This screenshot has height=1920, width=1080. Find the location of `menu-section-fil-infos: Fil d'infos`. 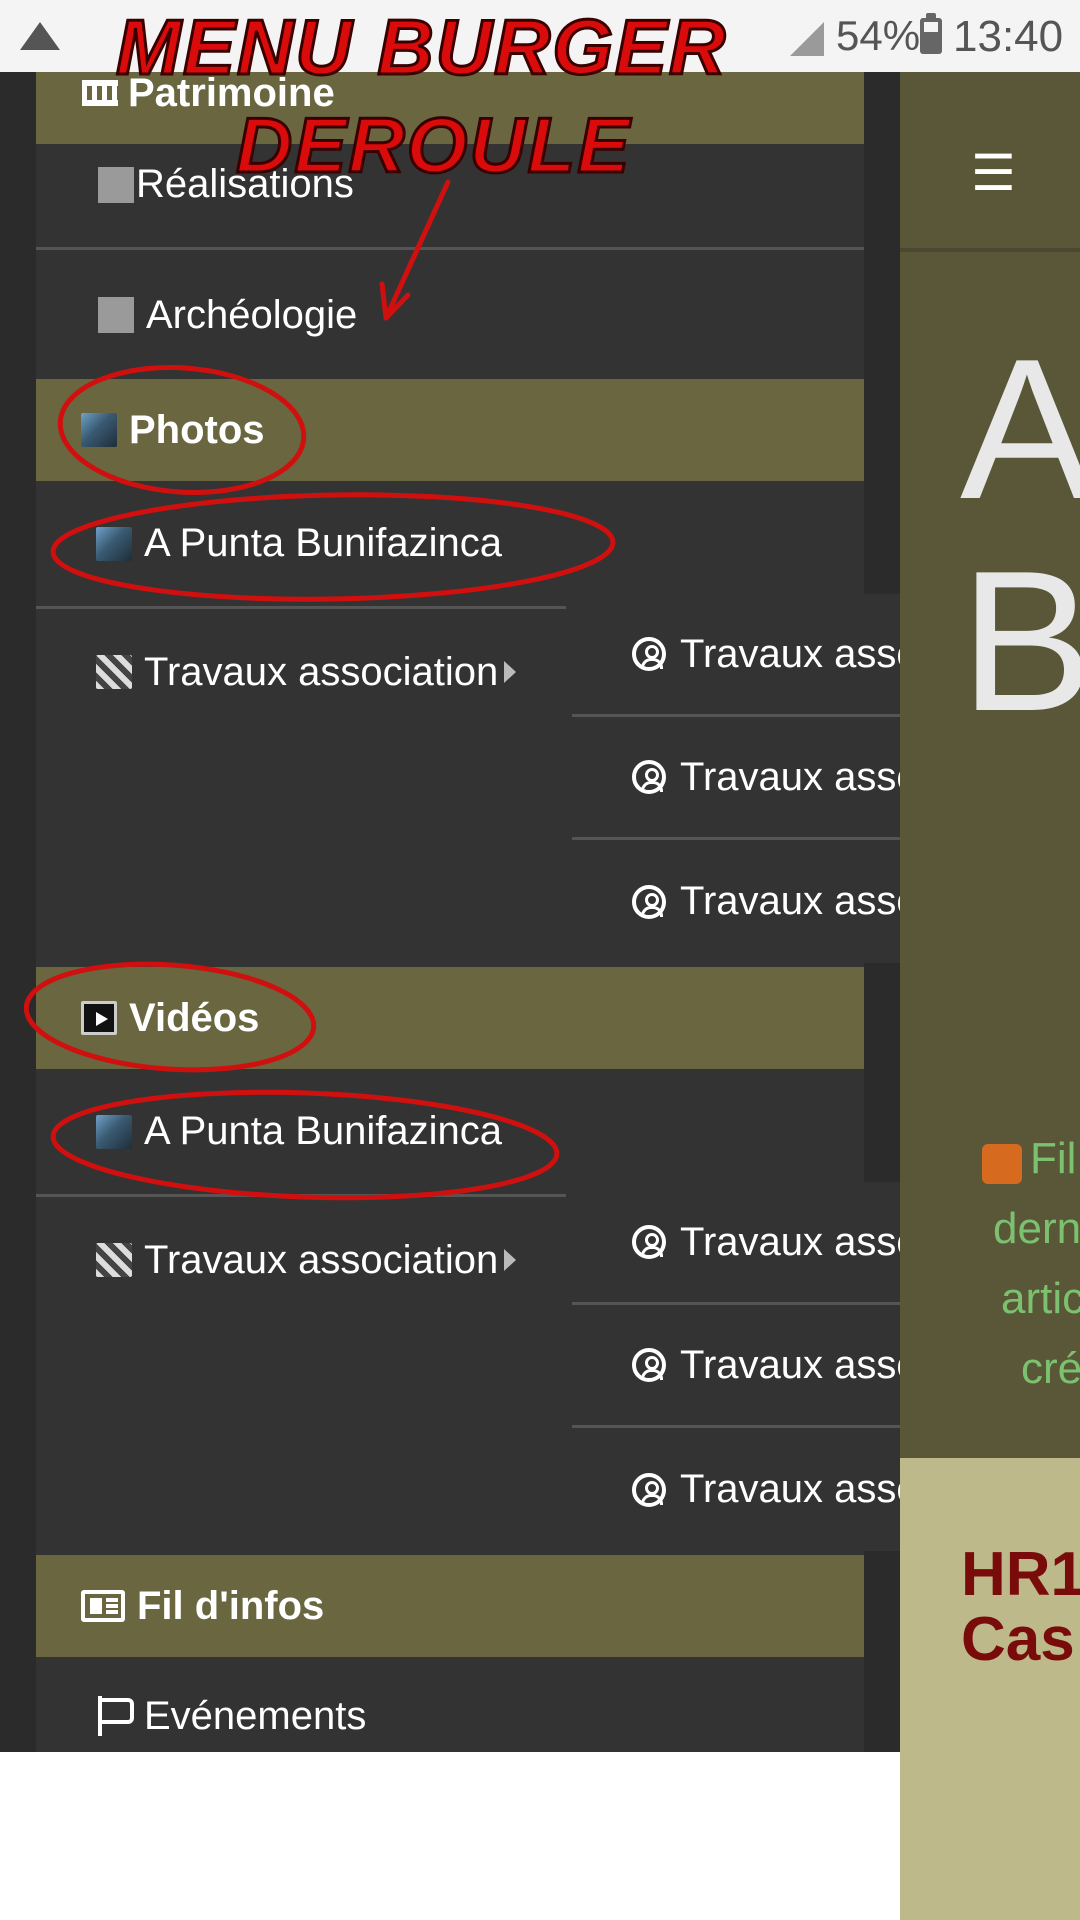

menu-section-fil-infos: Fil d'infos is located at coordinates (450, 1606).